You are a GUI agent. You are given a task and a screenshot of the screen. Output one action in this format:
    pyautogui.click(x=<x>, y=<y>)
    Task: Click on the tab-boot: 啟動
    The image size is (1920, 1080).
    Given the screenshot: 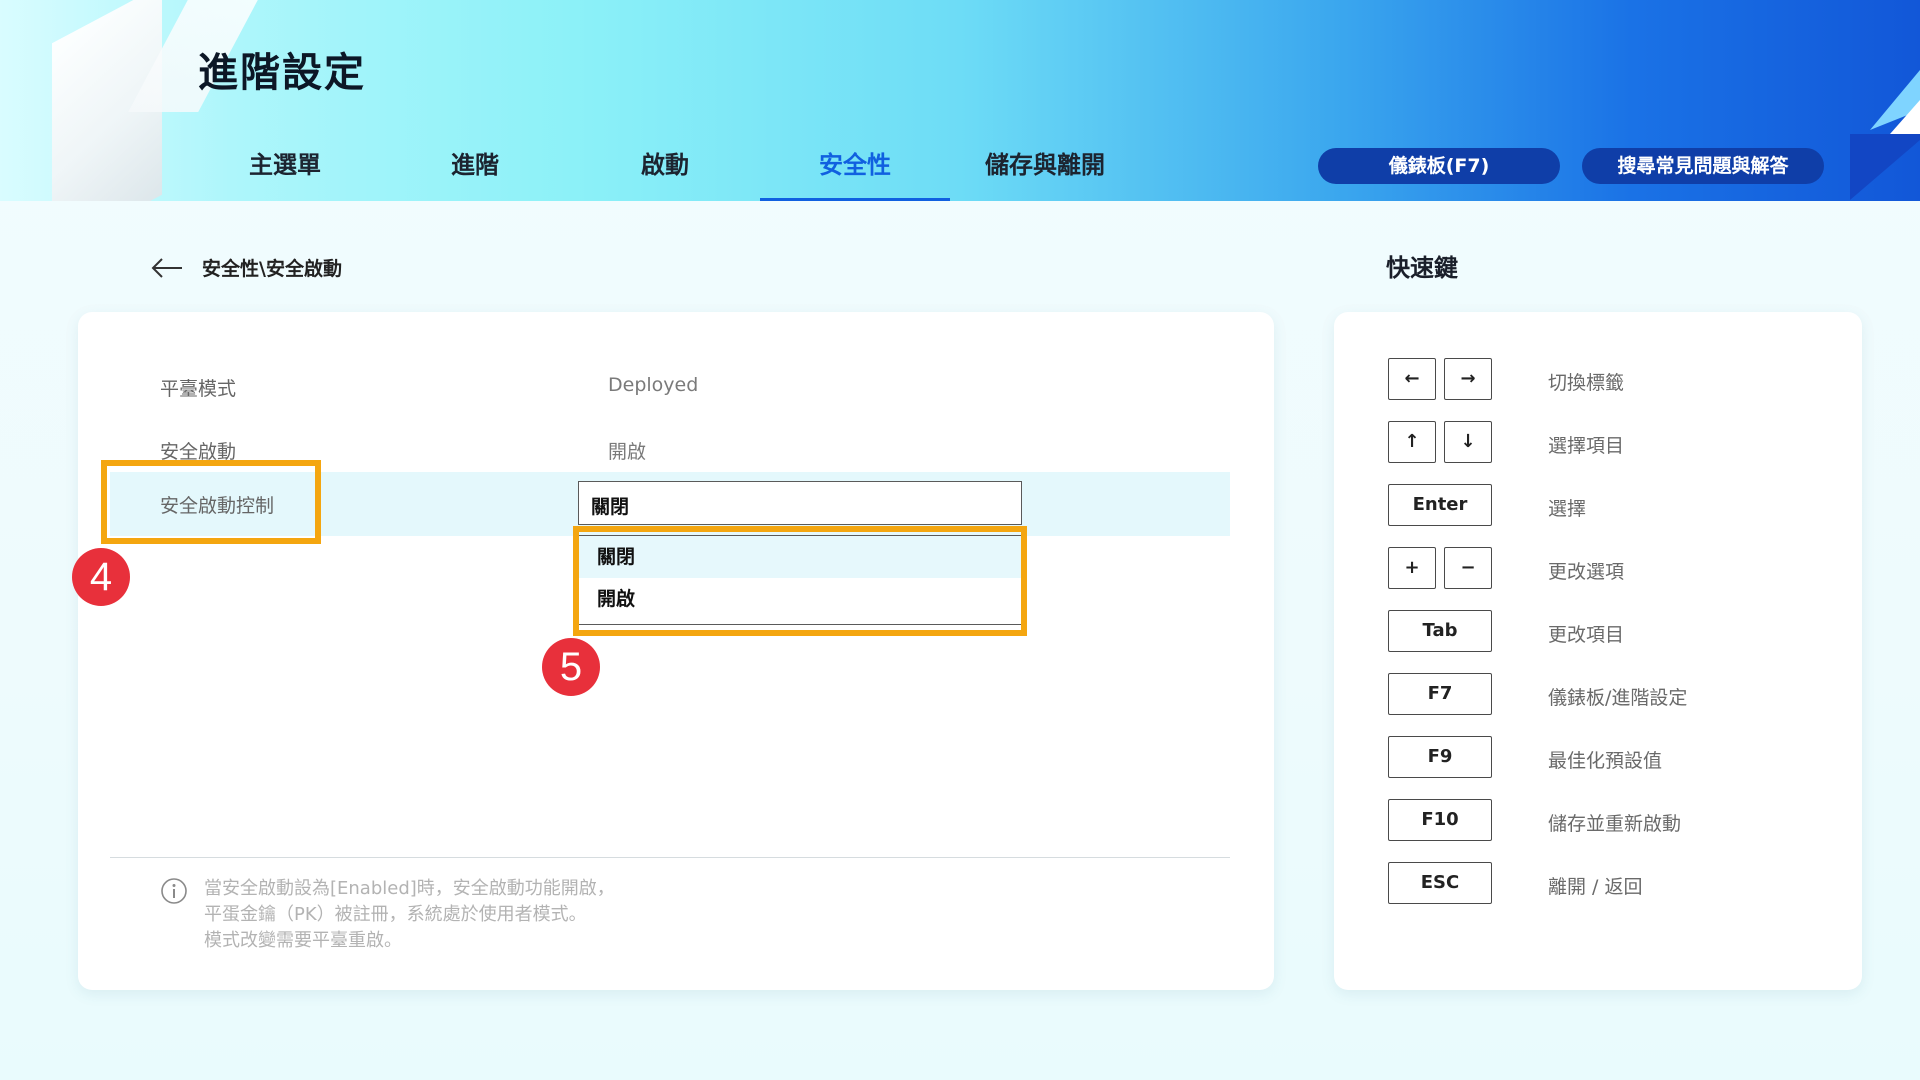 What is the action you would take?
    pyautogui.click(x=665, y=168)
    